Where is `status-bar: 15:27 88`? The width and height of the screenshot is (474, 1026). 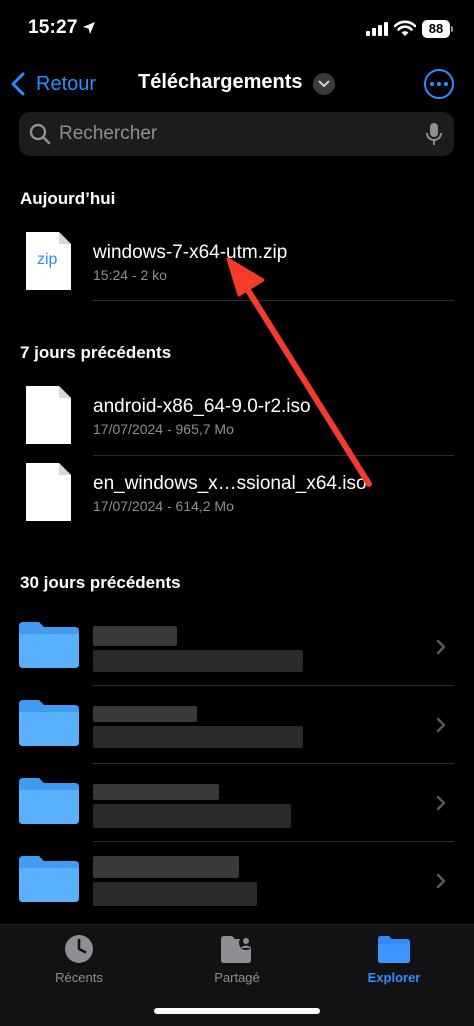
status-bar: 15:27 88 is located at coordinates (237, 28).